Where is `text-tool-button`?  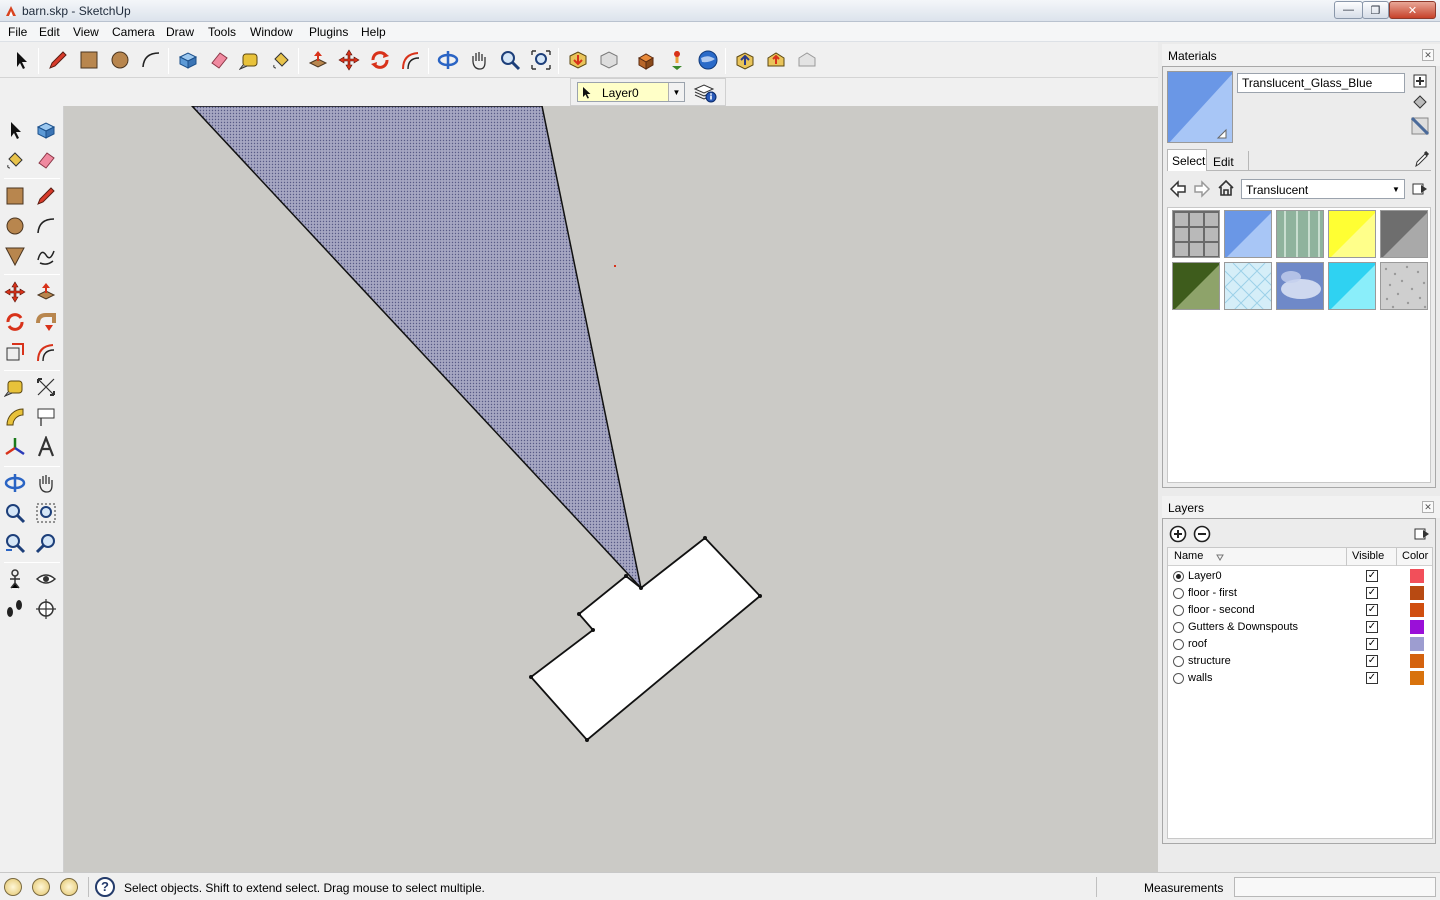 text-tool-button is located at coordinates (46, 417).